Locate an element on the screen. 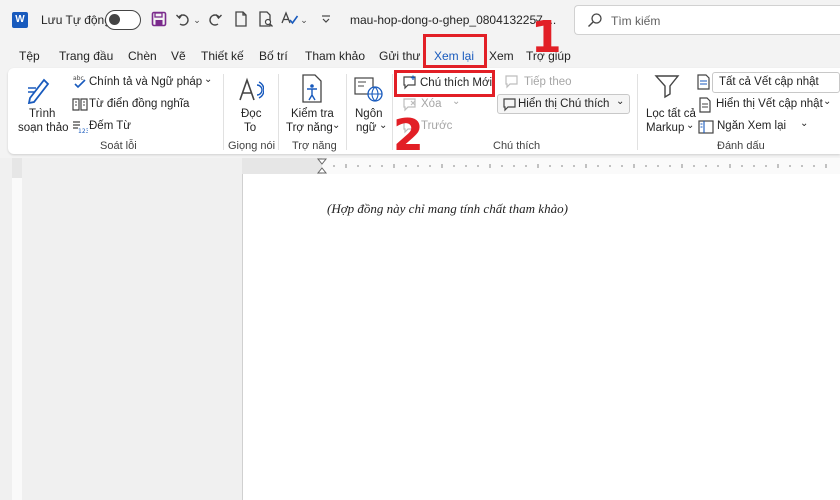 This screenshot has width=840, height=500. show-markup-label: Hiển thị Vết cập nhật is located at coordinates (769, 104).